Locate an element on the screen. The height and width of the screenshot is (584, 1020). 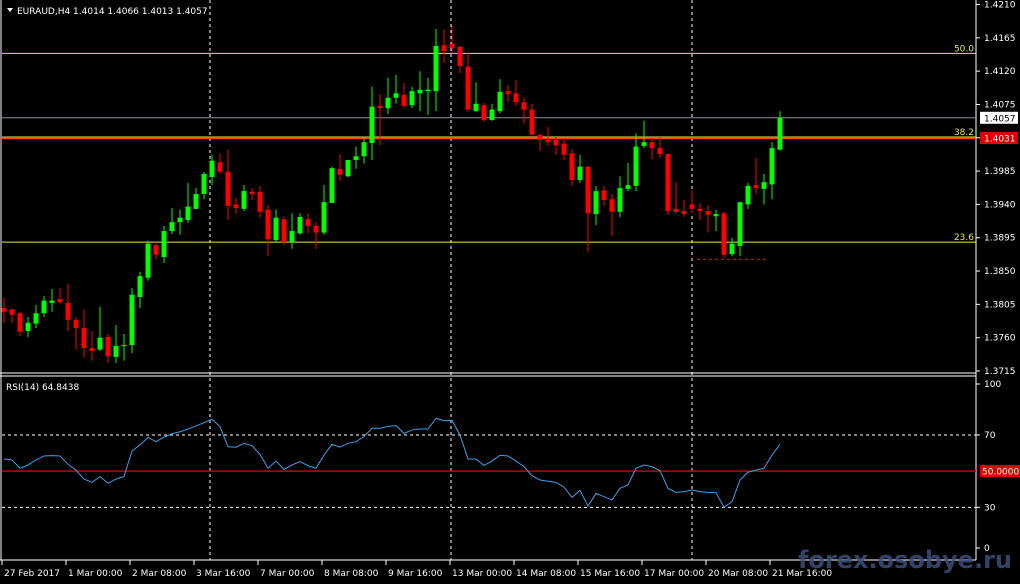
watermark: forex.osobye.ru is located at coordinates (905, 560).